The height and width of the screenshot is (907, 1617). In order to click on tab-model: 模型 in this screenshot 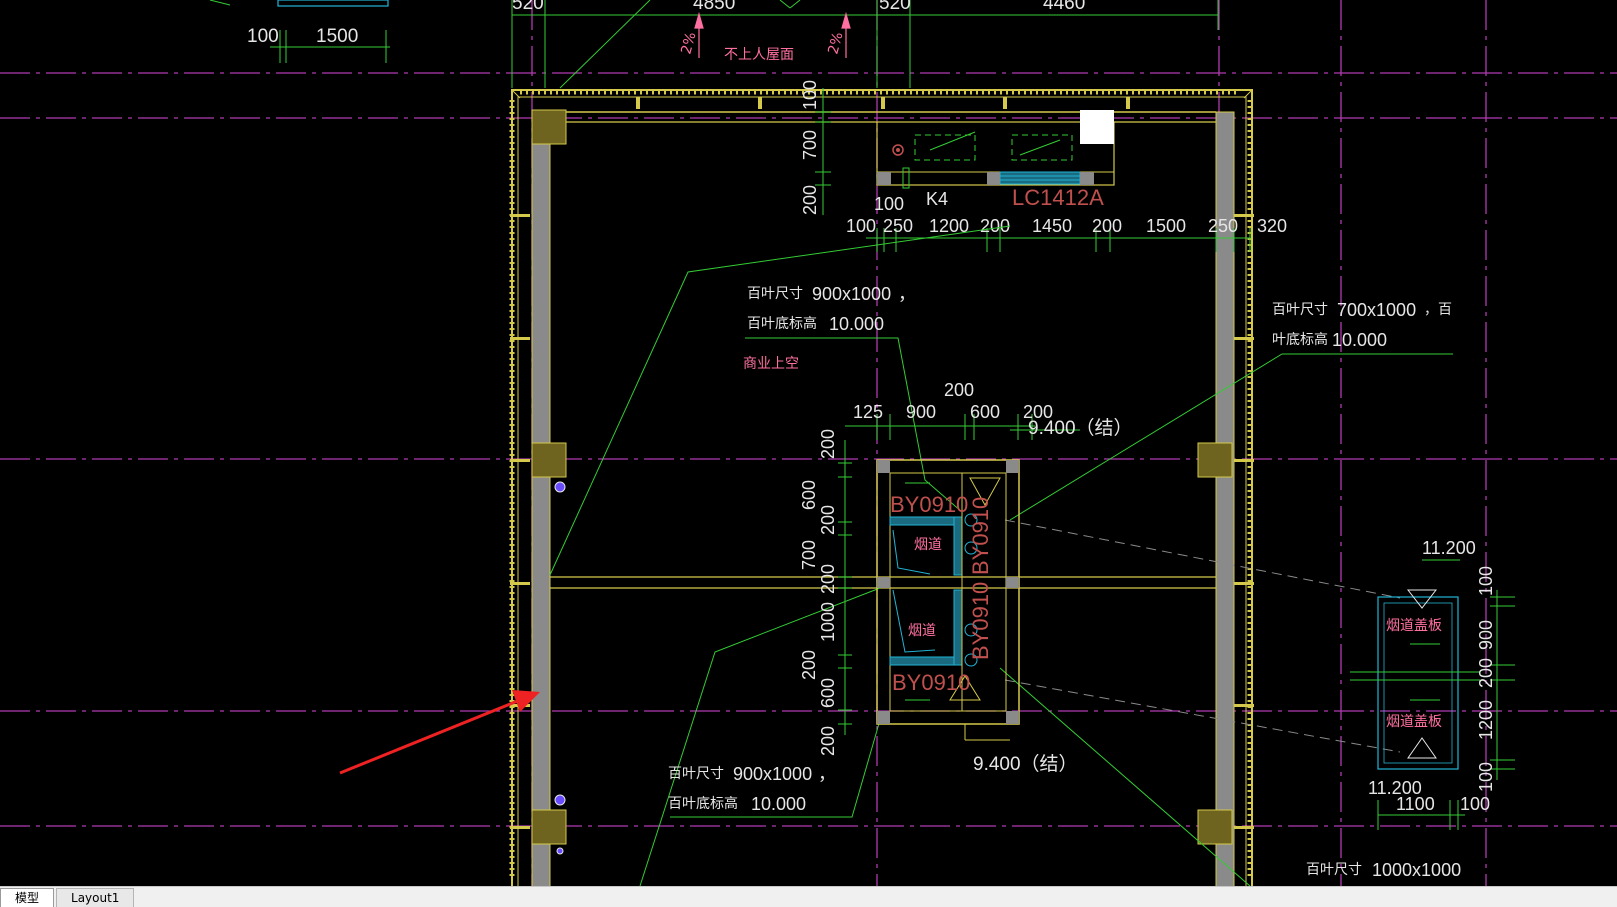, I will do `click(27, 897)`.